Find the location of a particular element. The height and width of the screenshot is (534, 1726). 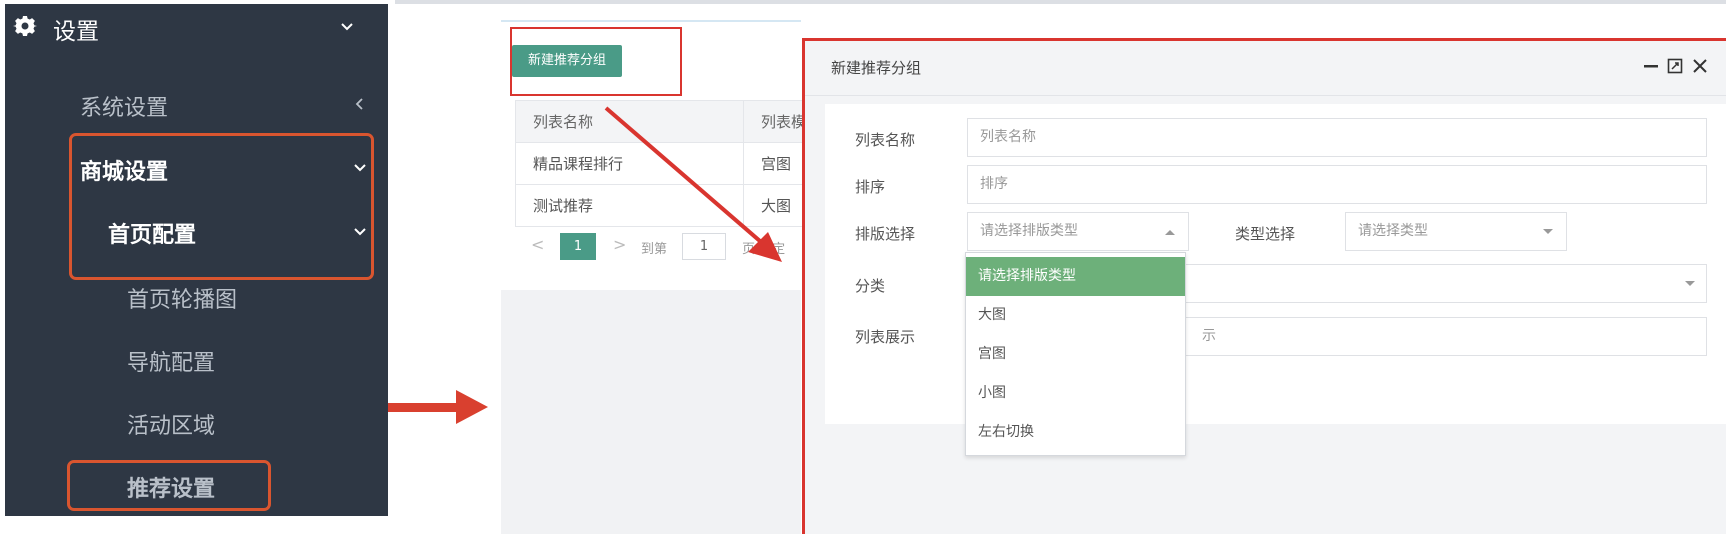

sidebar-item-home-carousel: 首页轮播图 is located at coordinates (182, 298).